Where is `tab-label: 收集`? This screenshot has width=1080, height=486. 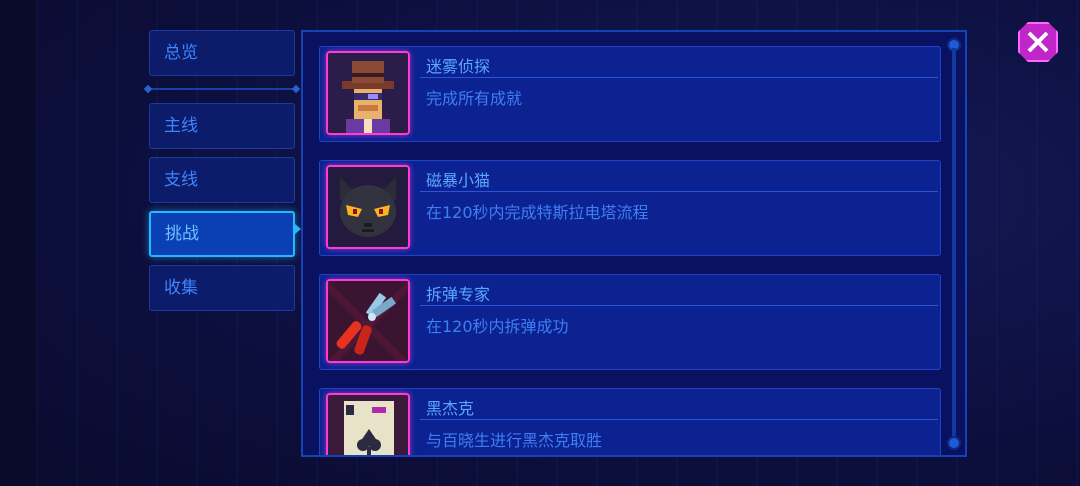 tab-label: 收集 is located at coordinates (181, 288).